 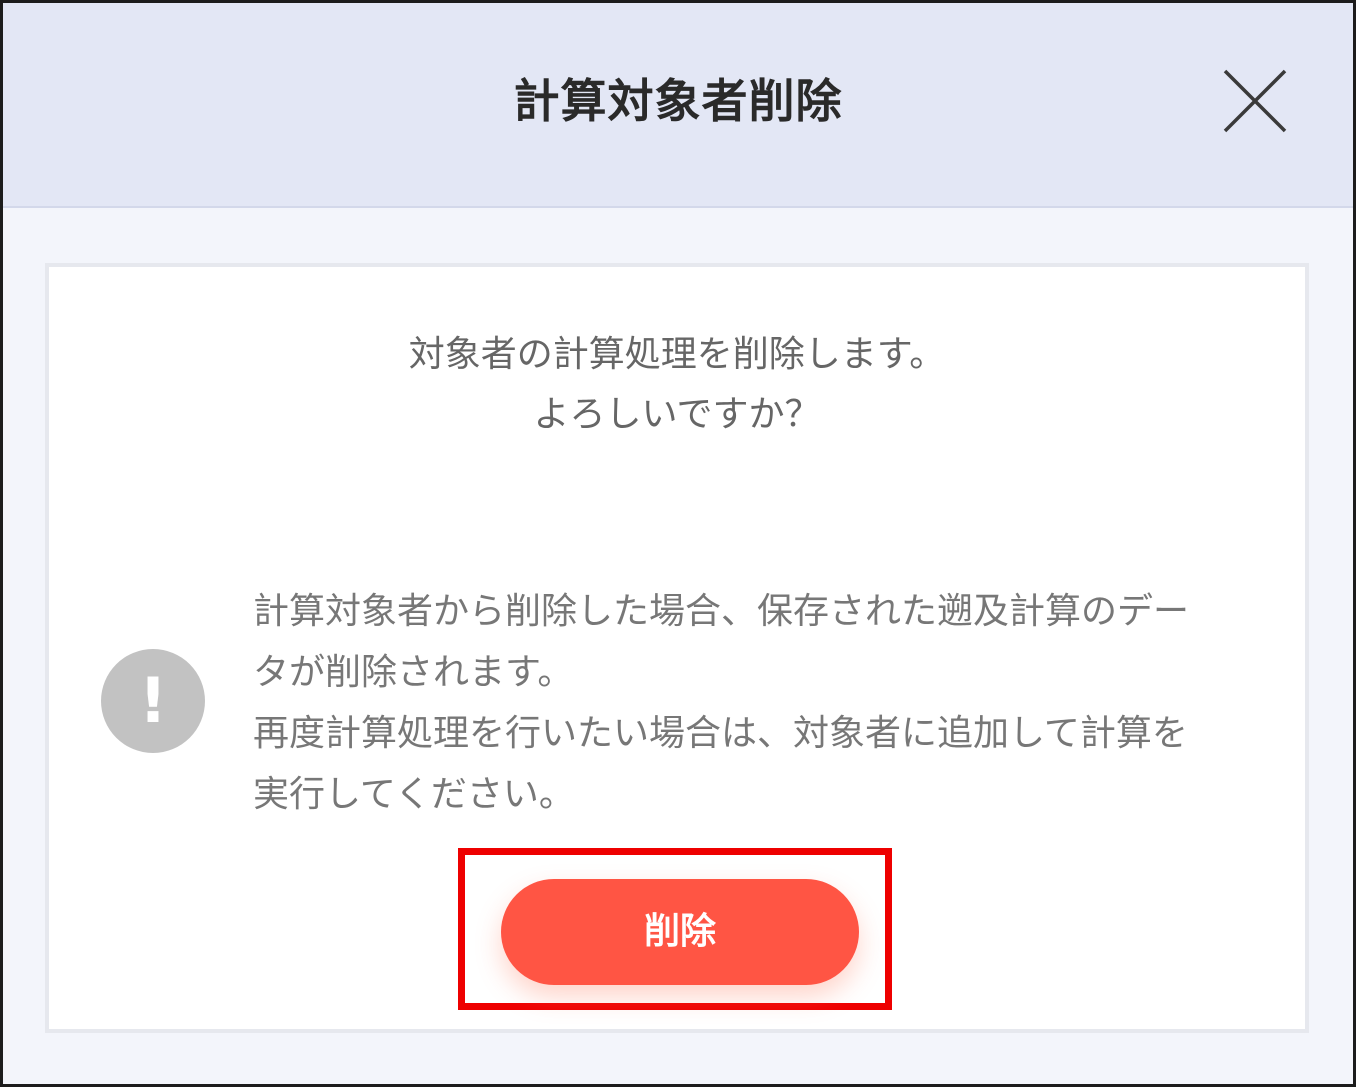 I want to click on exclamation-icon: !, so click(x=153, y=701).